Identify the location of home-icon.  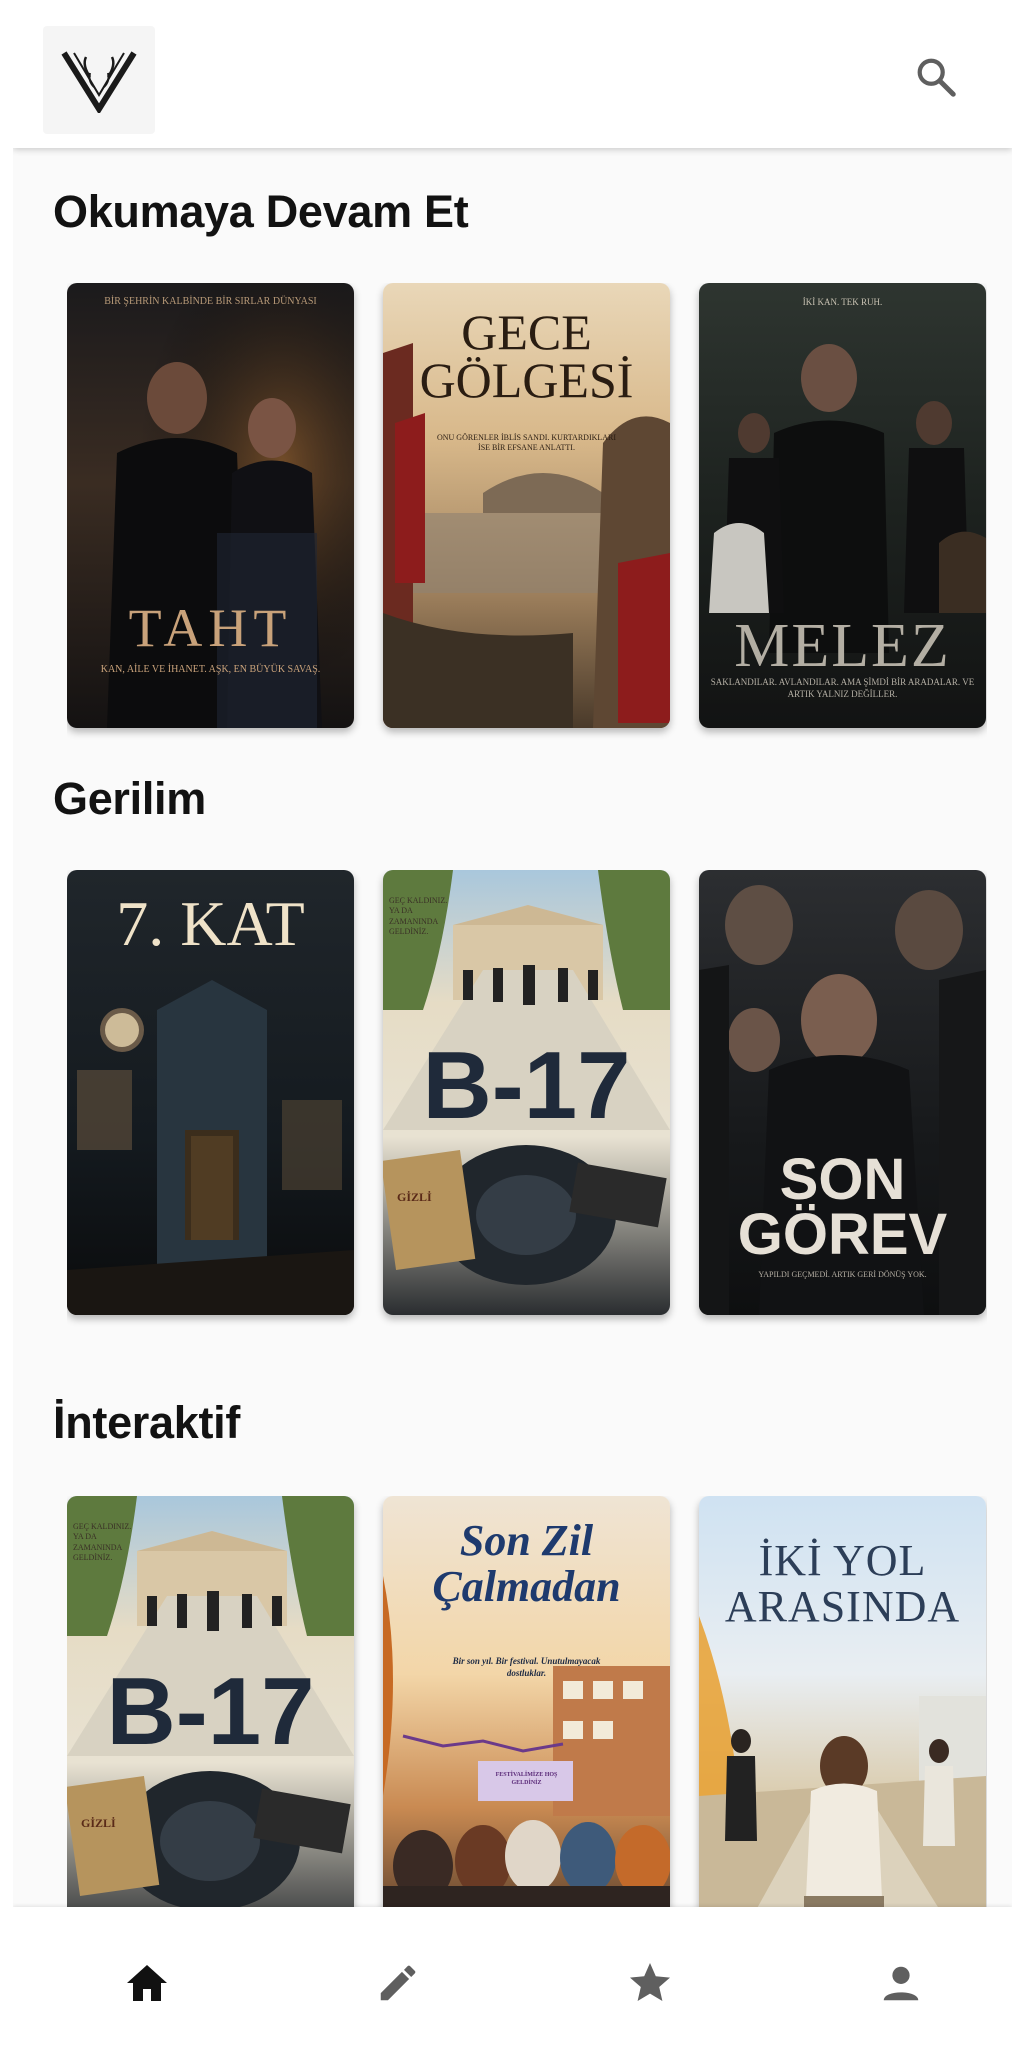
(147, 1983).